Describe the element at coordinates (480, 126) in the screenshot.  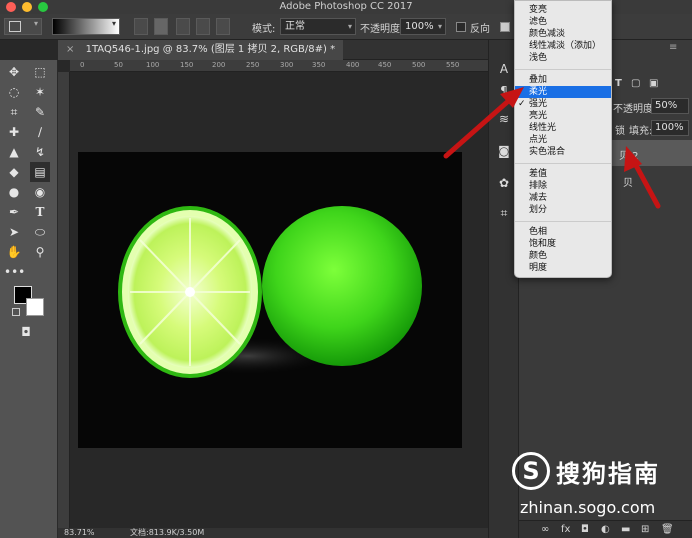
I see `arrow-to-soft-light` at that location.